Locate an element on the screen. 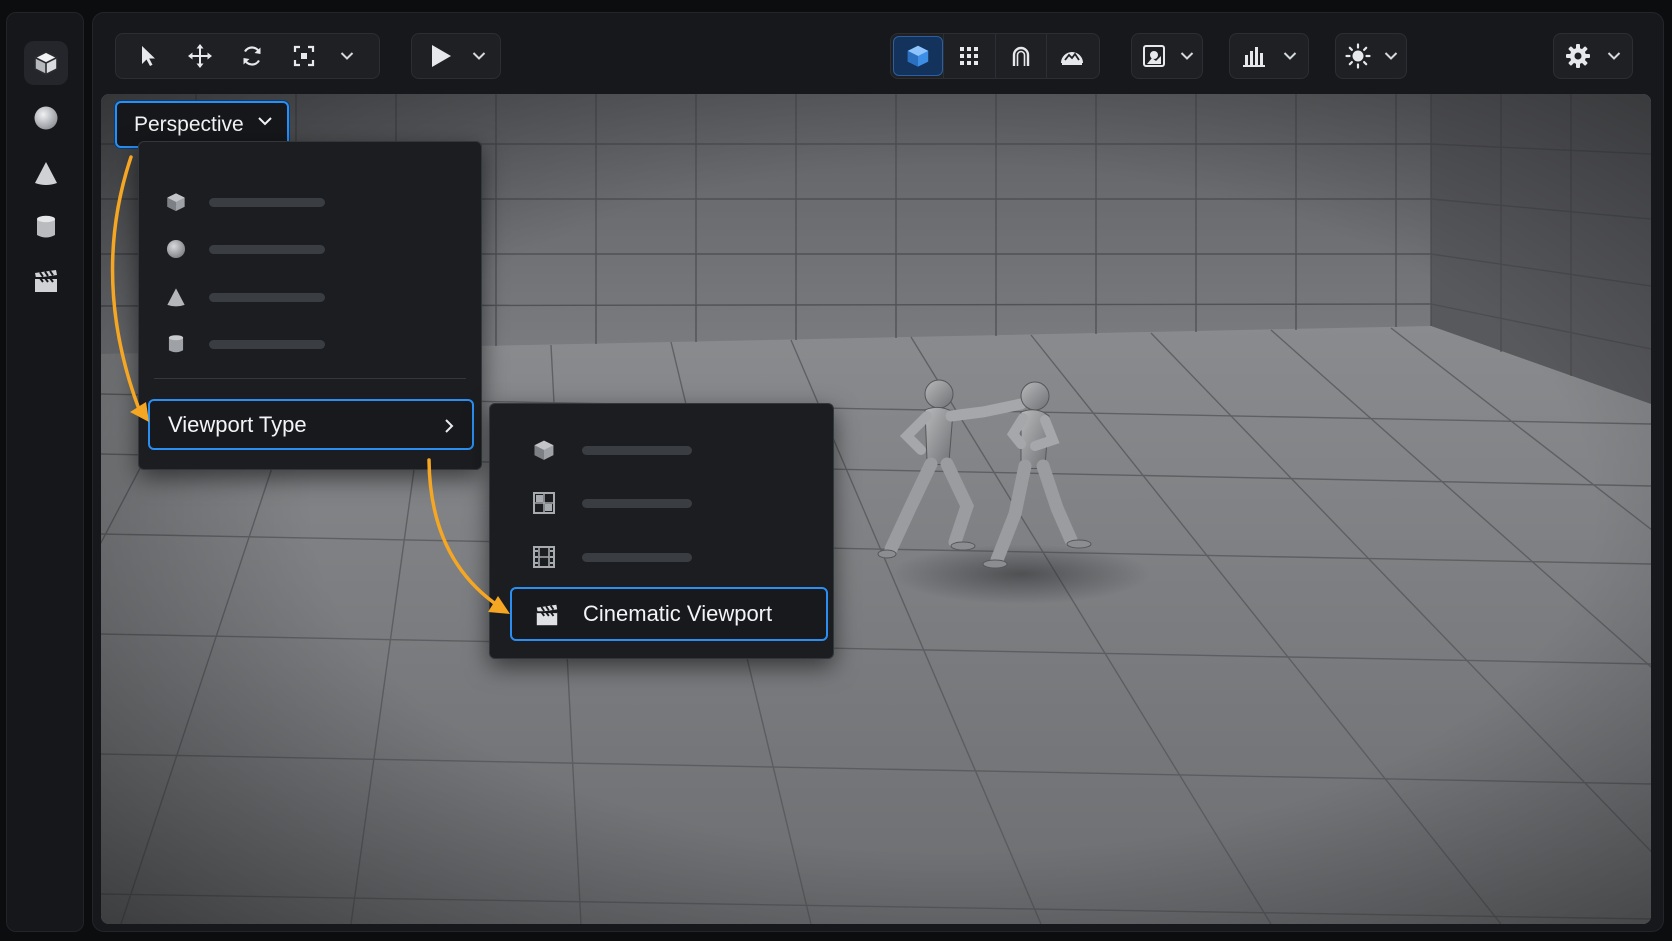 The width and height of the screenshot is (1672, 941). environment-toggle-button is located at coordinates (1072, 56).